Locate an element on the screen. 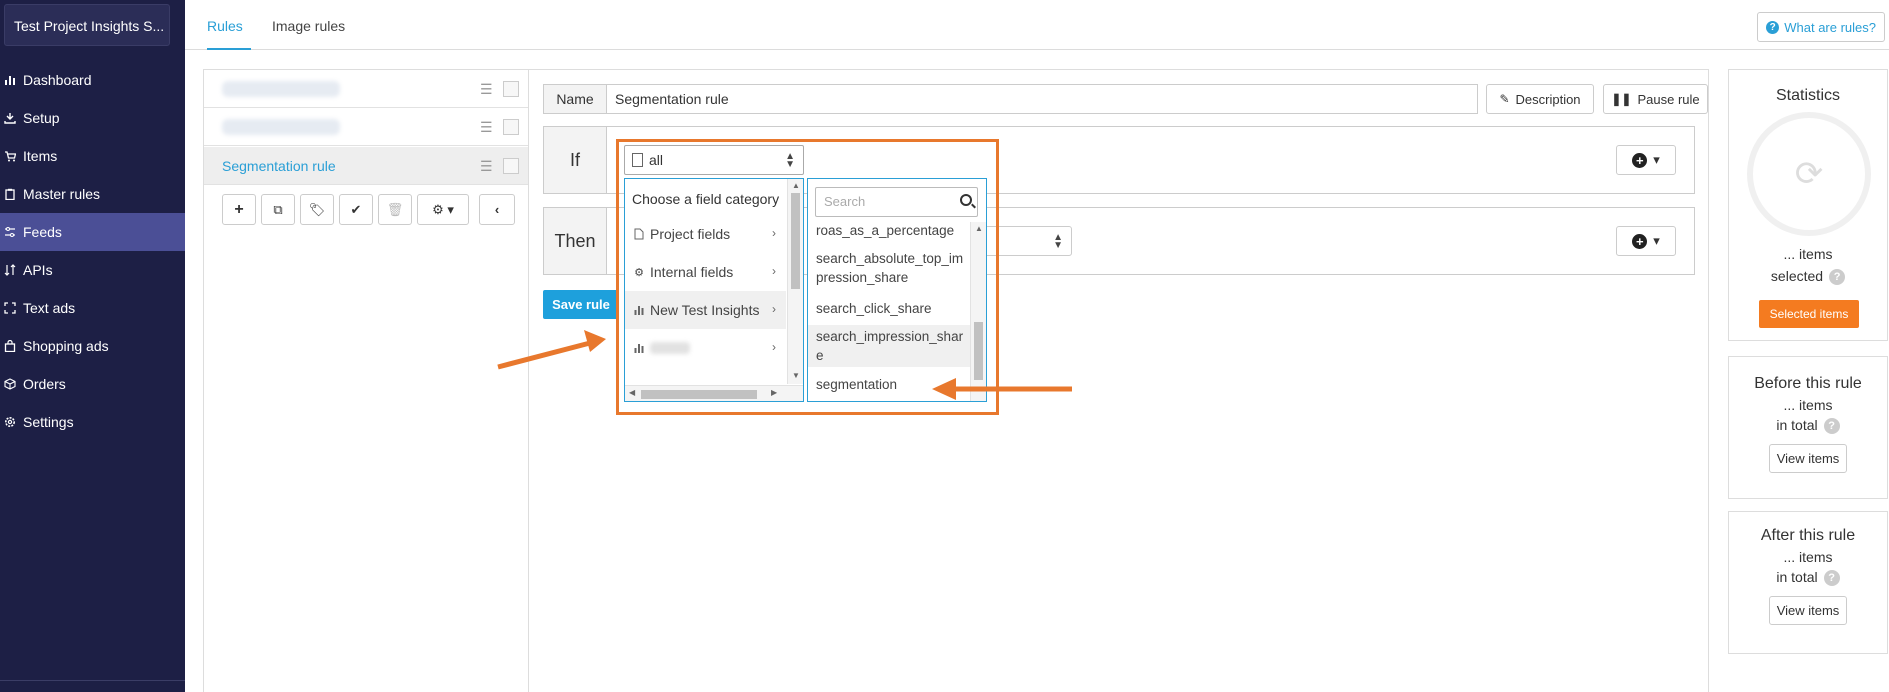 Image resolution: width=1889 pixels, height=692 pixels. delete-rule-button: 🗑 is located at coordinates (395, 209).